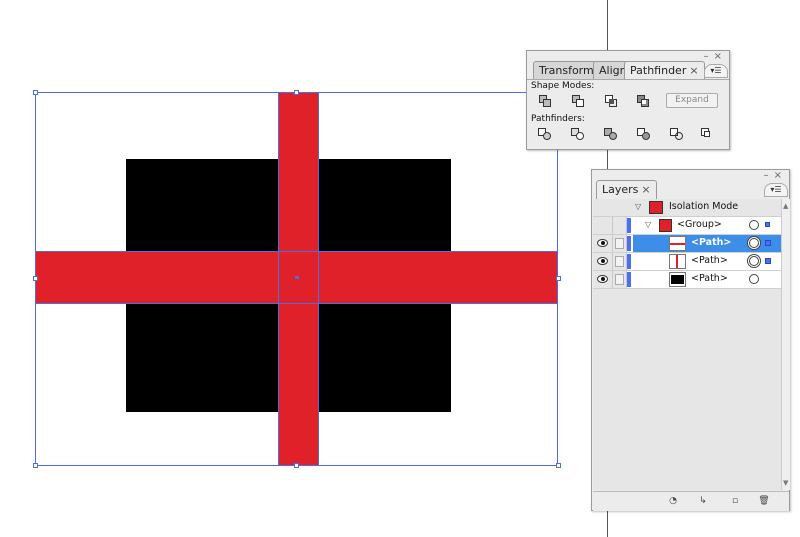  What do you see at coordinates (563, 86) in the screenshot?
I see `shape-modes-label: Shape Modes:` at bounding box center [563, 86].